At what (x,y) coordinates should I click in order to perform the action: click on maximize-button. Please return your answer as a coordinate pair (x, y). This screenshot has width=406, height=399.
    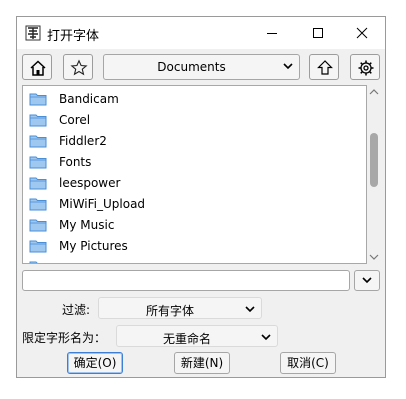
    Looking at the image, I should click on (318, 33).